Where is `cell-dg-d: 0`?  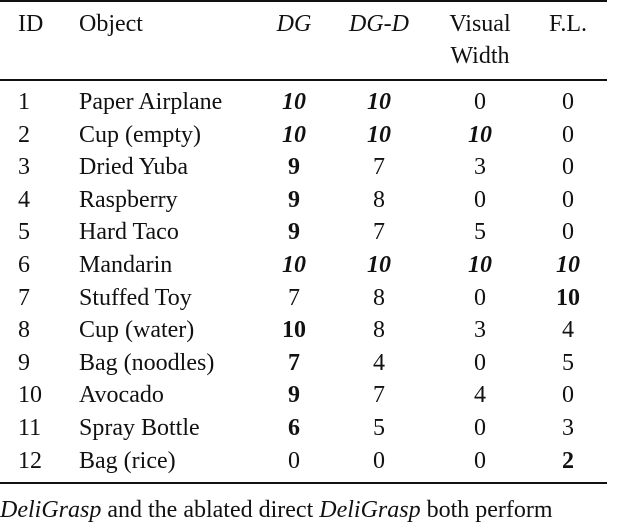
cell-dg-d: 0 is located at coordinates (379, 460).